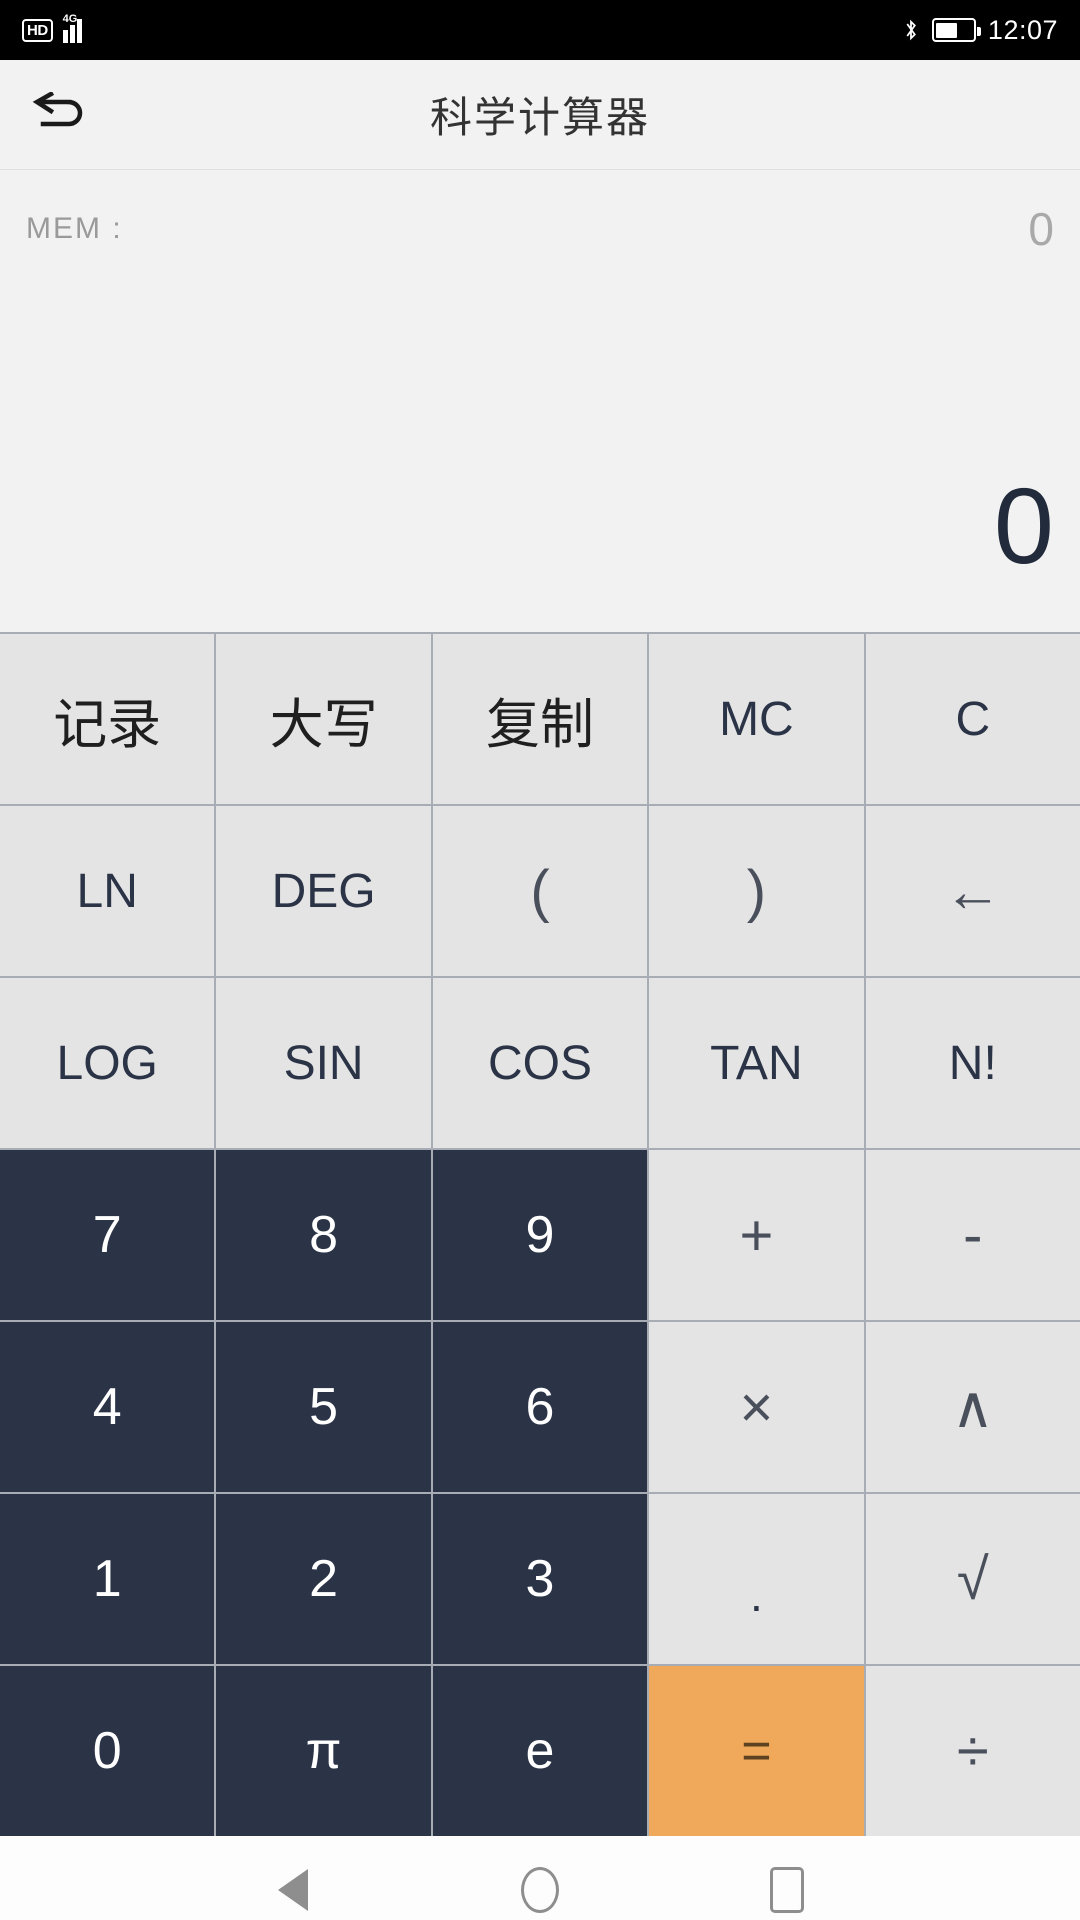 The height and width of the screenshot is (1920, 1080). I want to click on status-bar-clock: 12:07, so click(1022, 29).